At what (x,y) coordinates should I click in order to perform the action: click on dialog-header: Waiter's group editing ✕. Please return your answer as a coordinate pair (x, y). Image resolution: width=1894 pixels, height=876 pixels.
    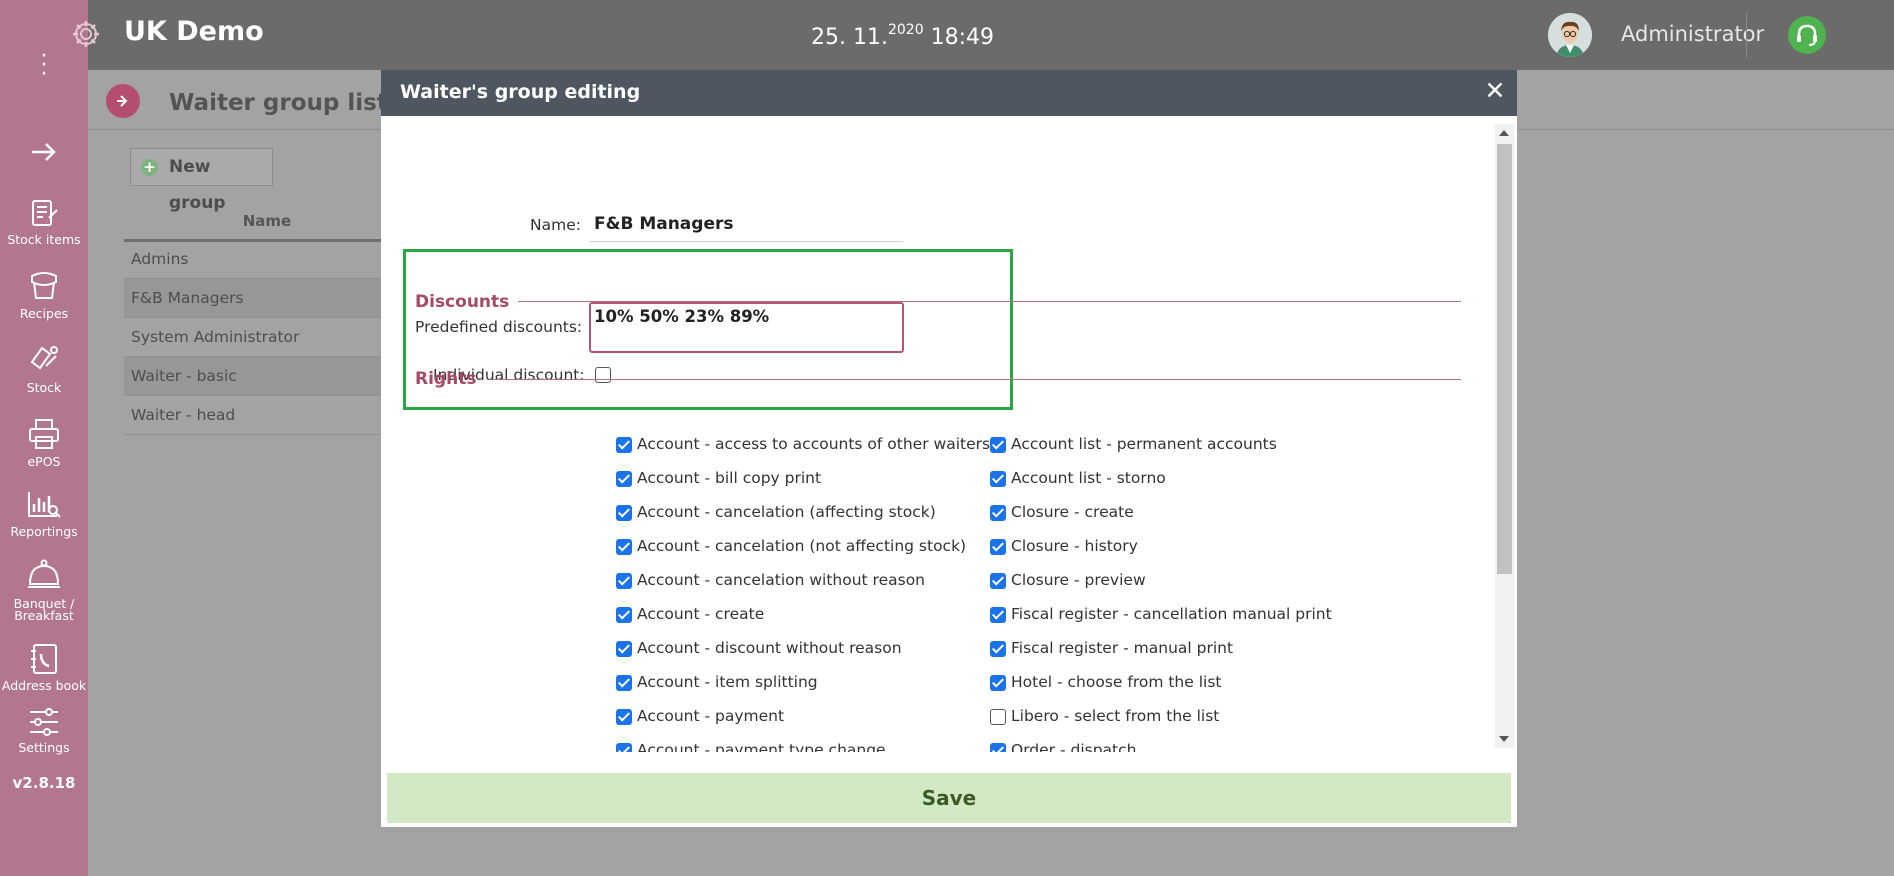
    Looking at the image, I should click on (949, 93).